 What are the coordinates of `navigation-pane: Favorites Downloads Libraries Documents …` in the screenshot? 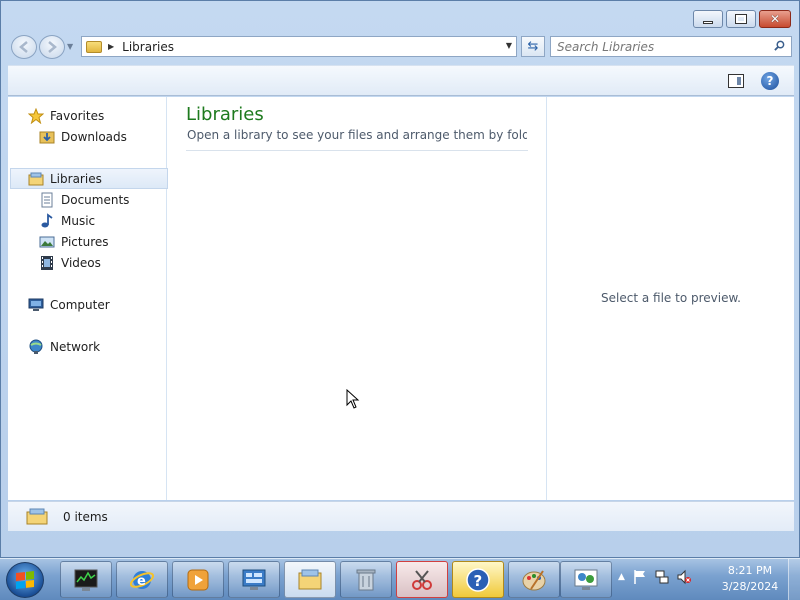 It's located at (88, 298).